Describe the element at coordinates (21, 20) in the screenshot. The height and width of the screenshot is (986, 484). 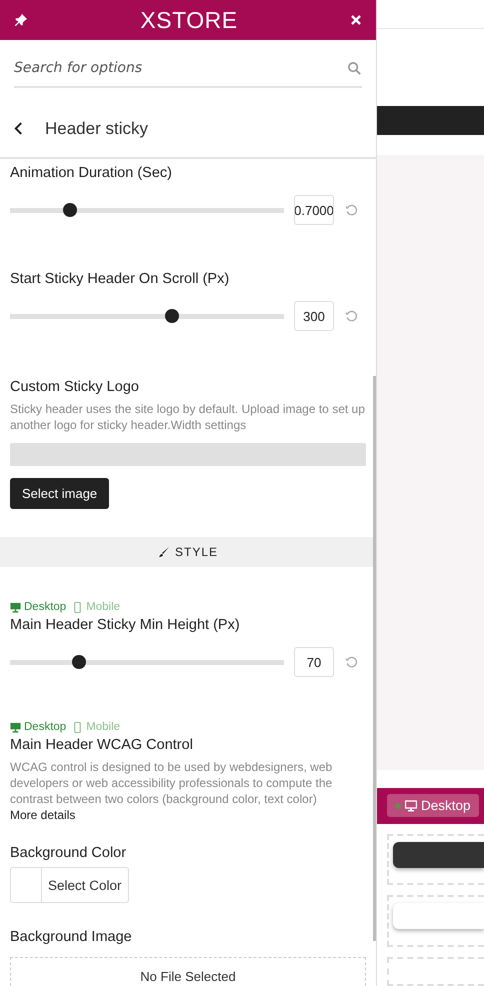
I see `pin-icon` at that location.